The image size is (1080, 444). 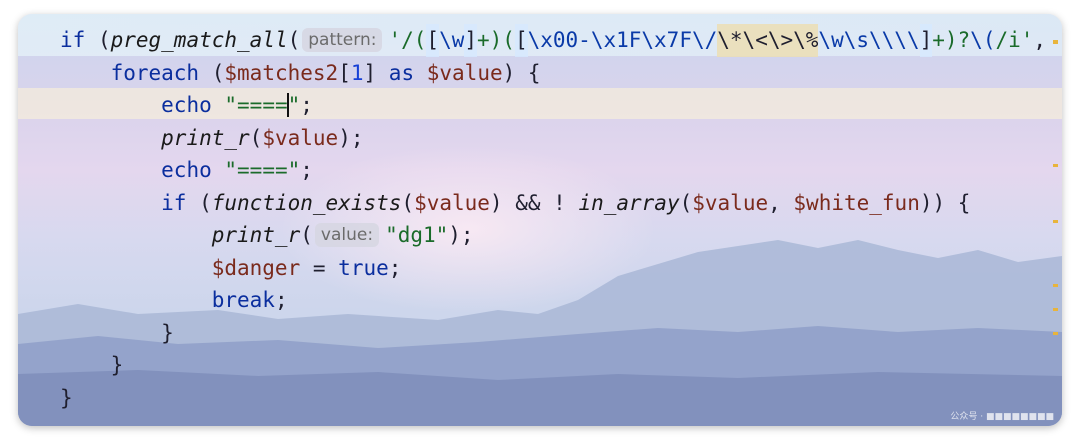 I want to click on code-text: [, so click(x=344, y=72).